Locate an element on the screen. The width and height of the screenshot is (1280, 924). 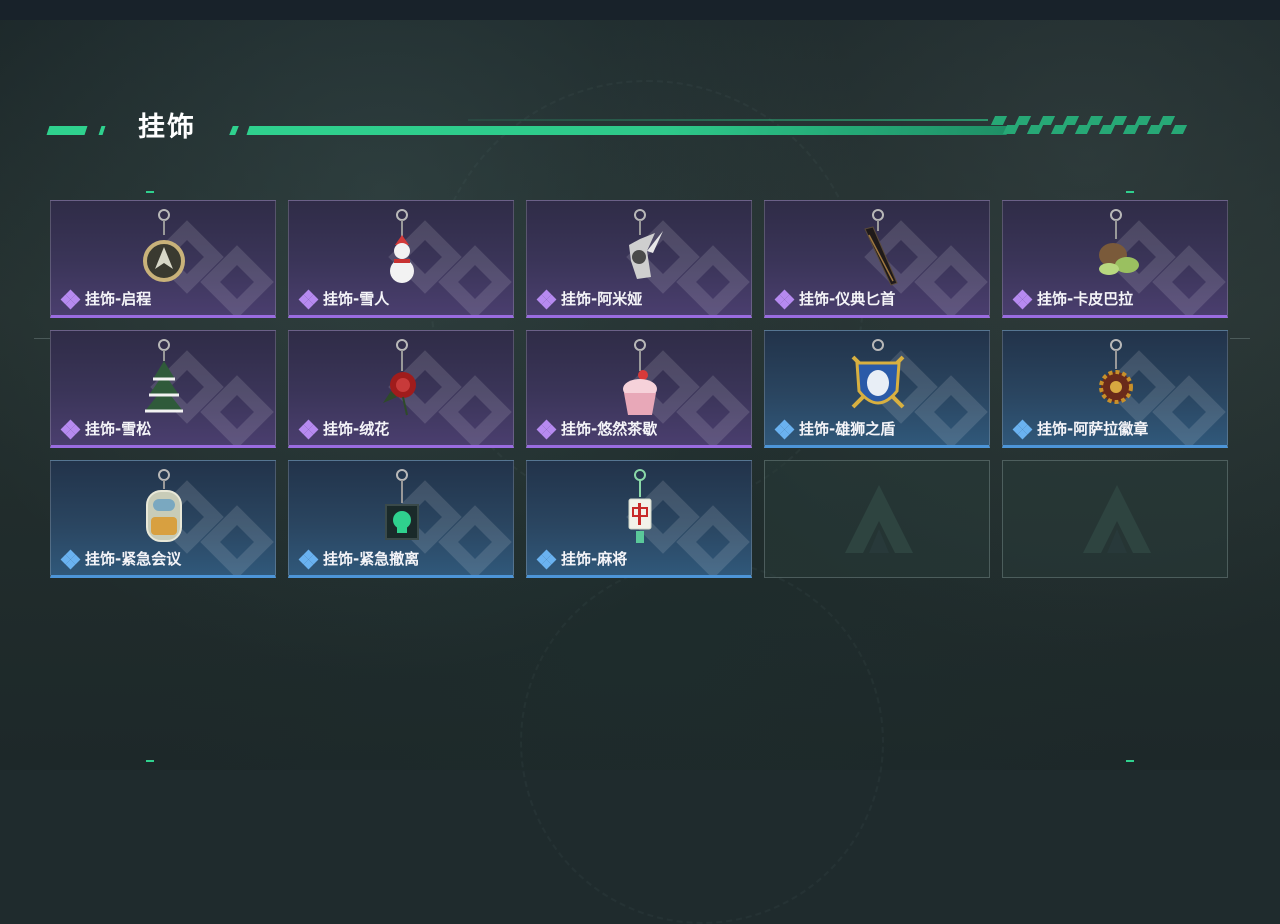
charm-card: 挂饰-雪松 is located at coordinates (163, 389).